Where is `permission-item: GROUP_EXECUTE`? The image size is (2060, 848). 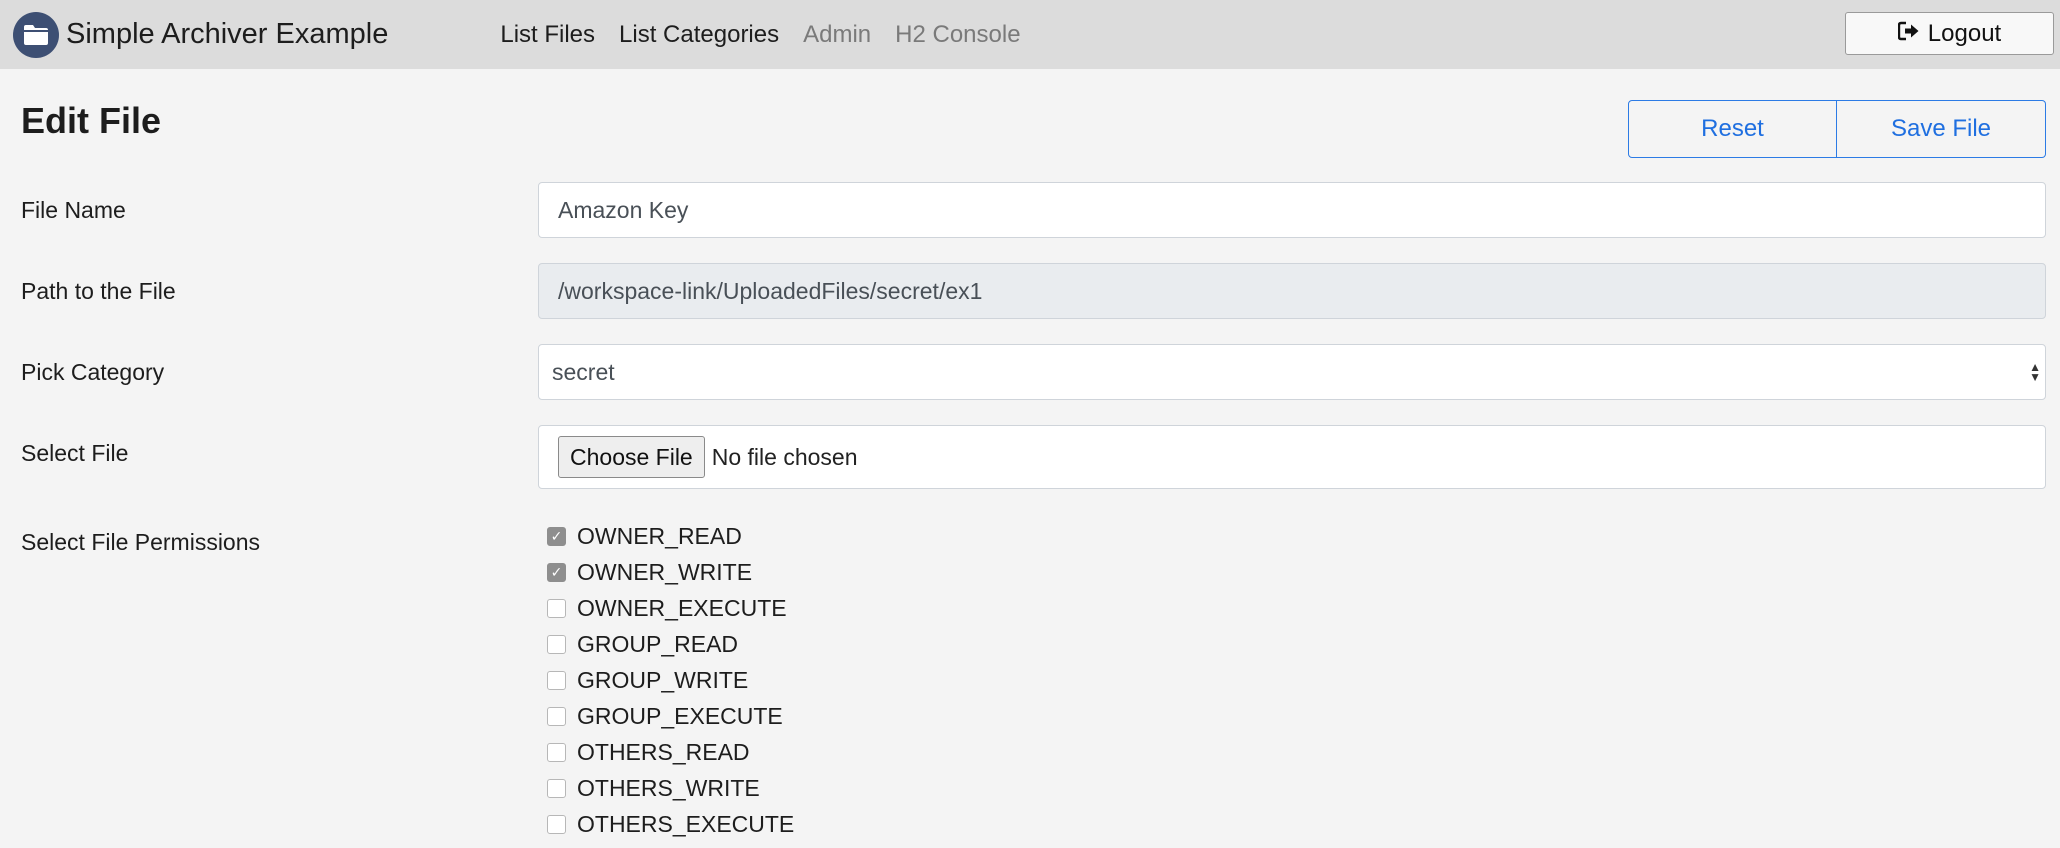 permission-item: GROUP_EXECUTE is located at coordinates (670, 716).